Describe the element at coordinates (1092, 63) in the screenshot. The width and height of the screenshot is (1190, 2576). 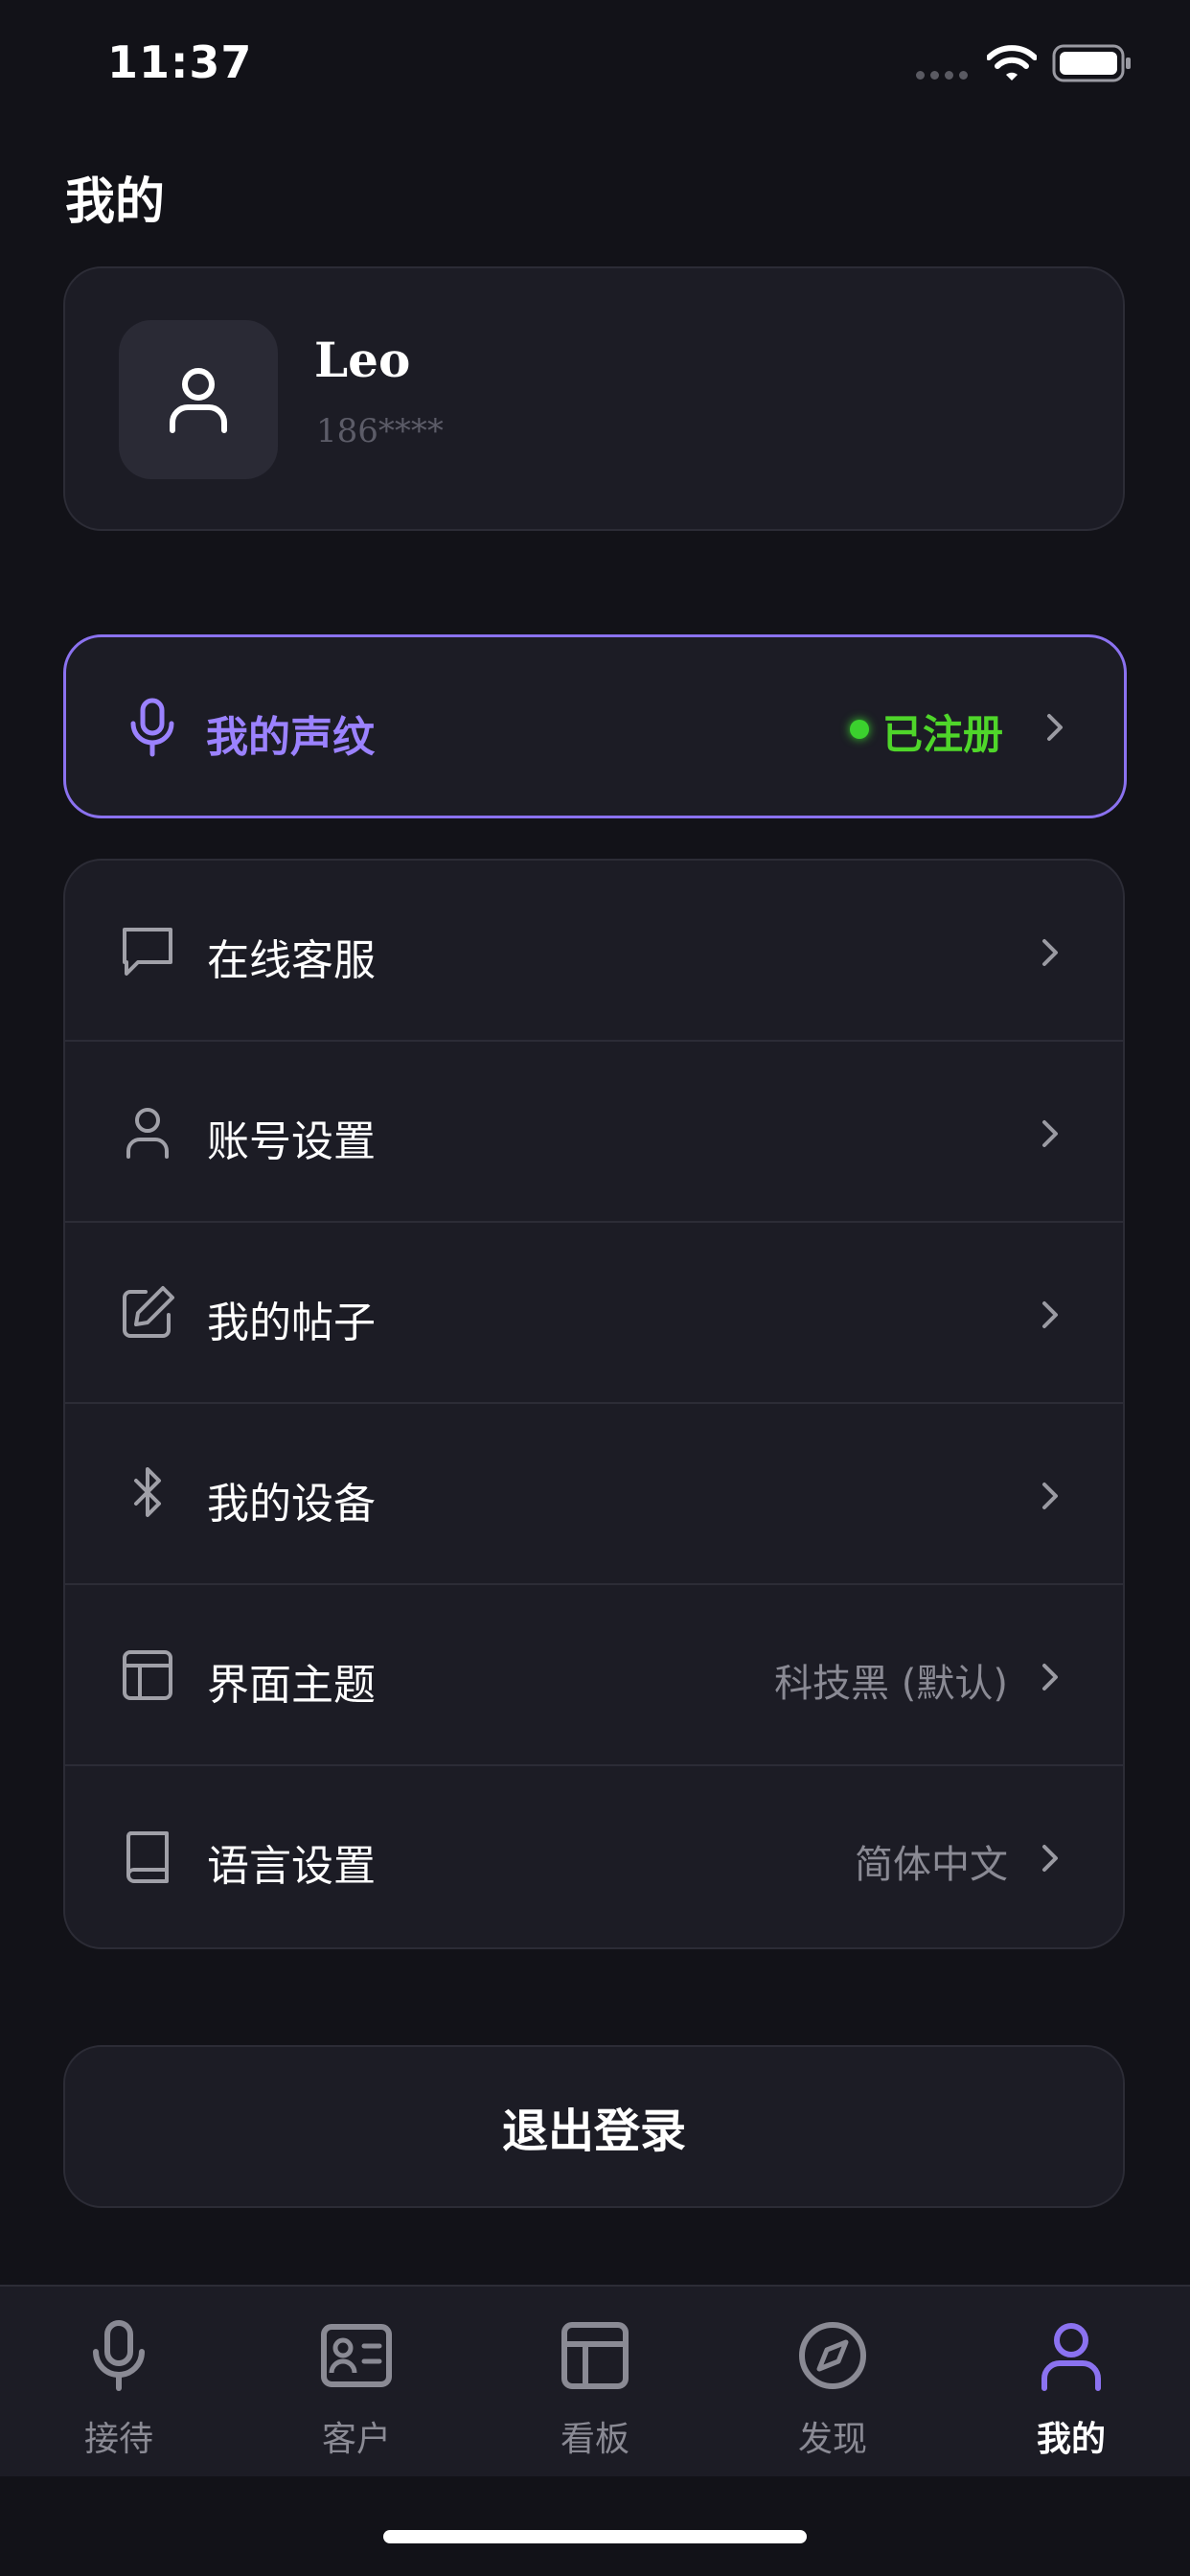
I see `battery-icon` at that location.